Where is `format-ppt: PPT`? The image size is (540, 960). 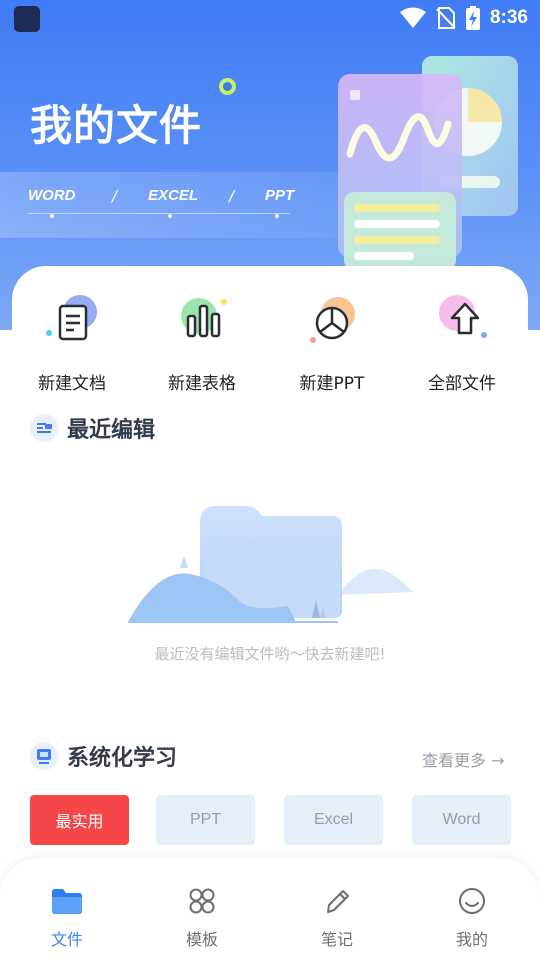 format-ppt: PPT is located at coordinates (280, 195).